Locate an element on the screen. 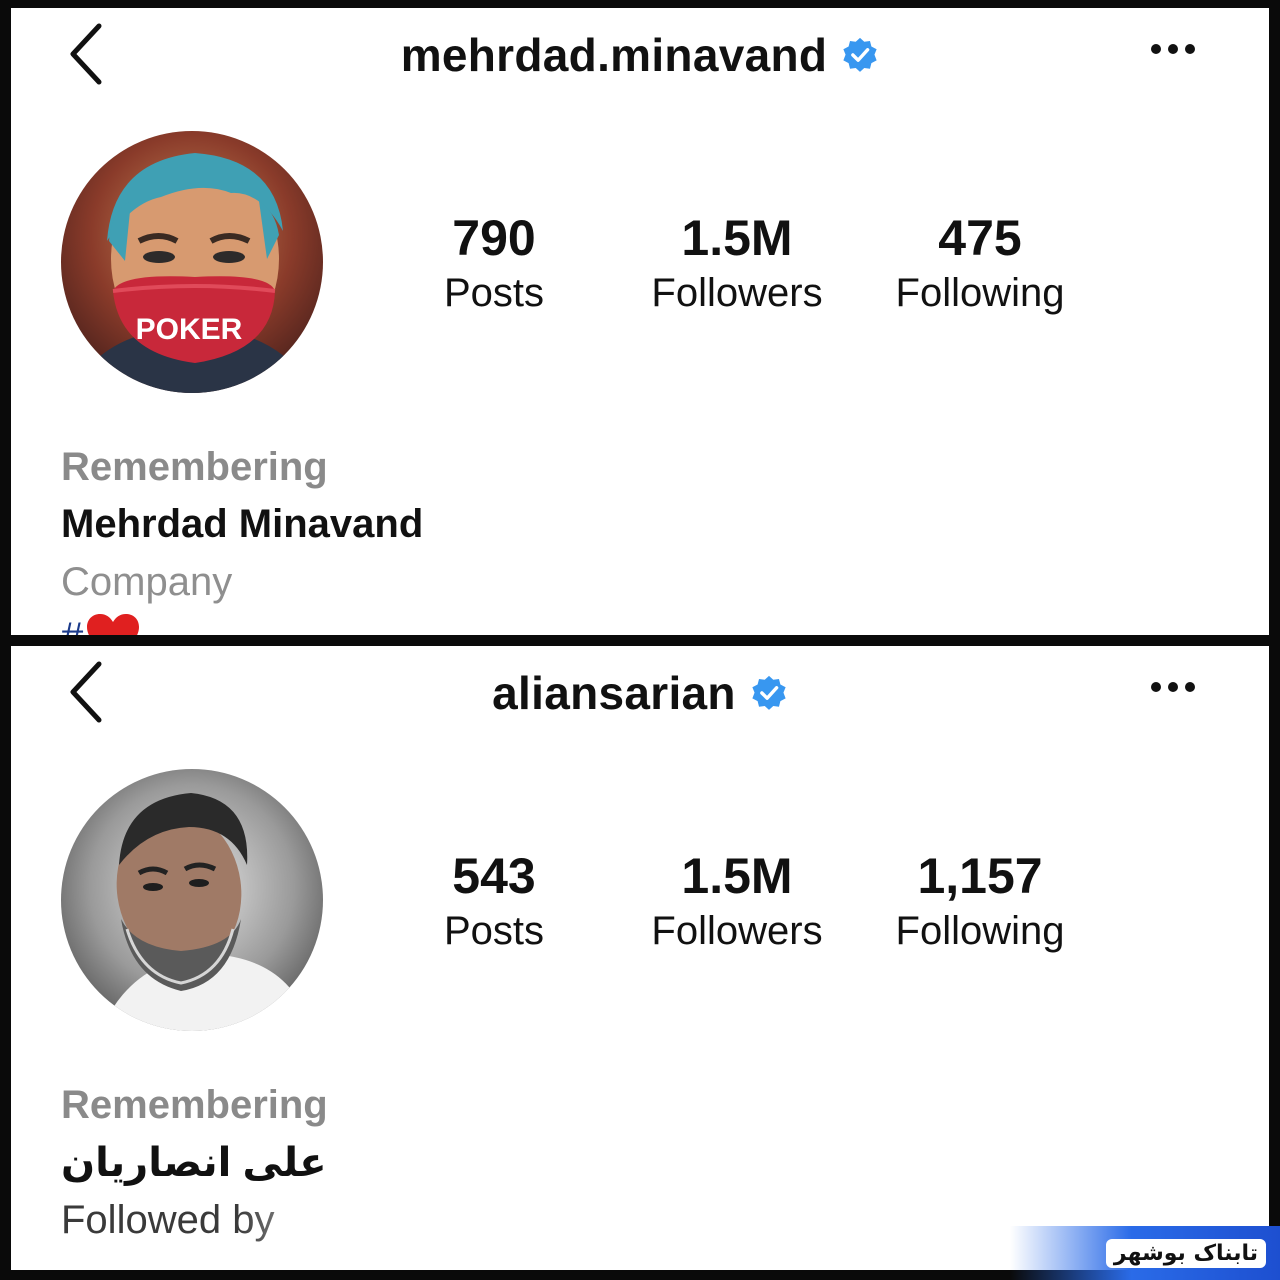 This screenshot has width=1280, height=1280. following-count: 1,157 Following is located at coordinates (980, 901).